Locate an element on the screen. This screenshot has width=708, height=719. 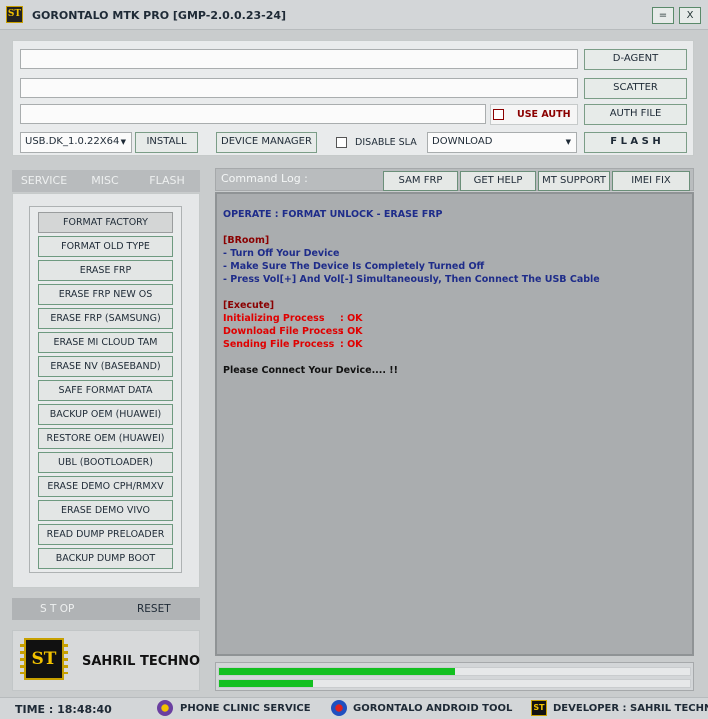
close-button: X is located at coordinates (690, 15).